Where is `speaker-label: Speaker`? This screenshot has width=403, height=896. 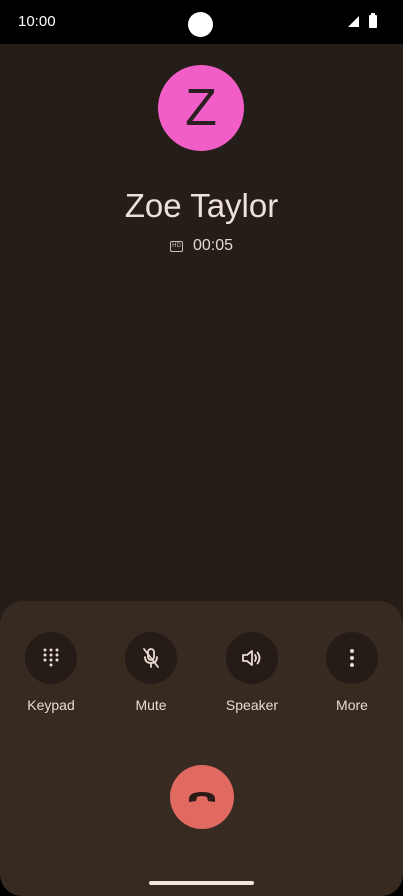
speaker-label: Speaker is located at coordinates (252, 705).